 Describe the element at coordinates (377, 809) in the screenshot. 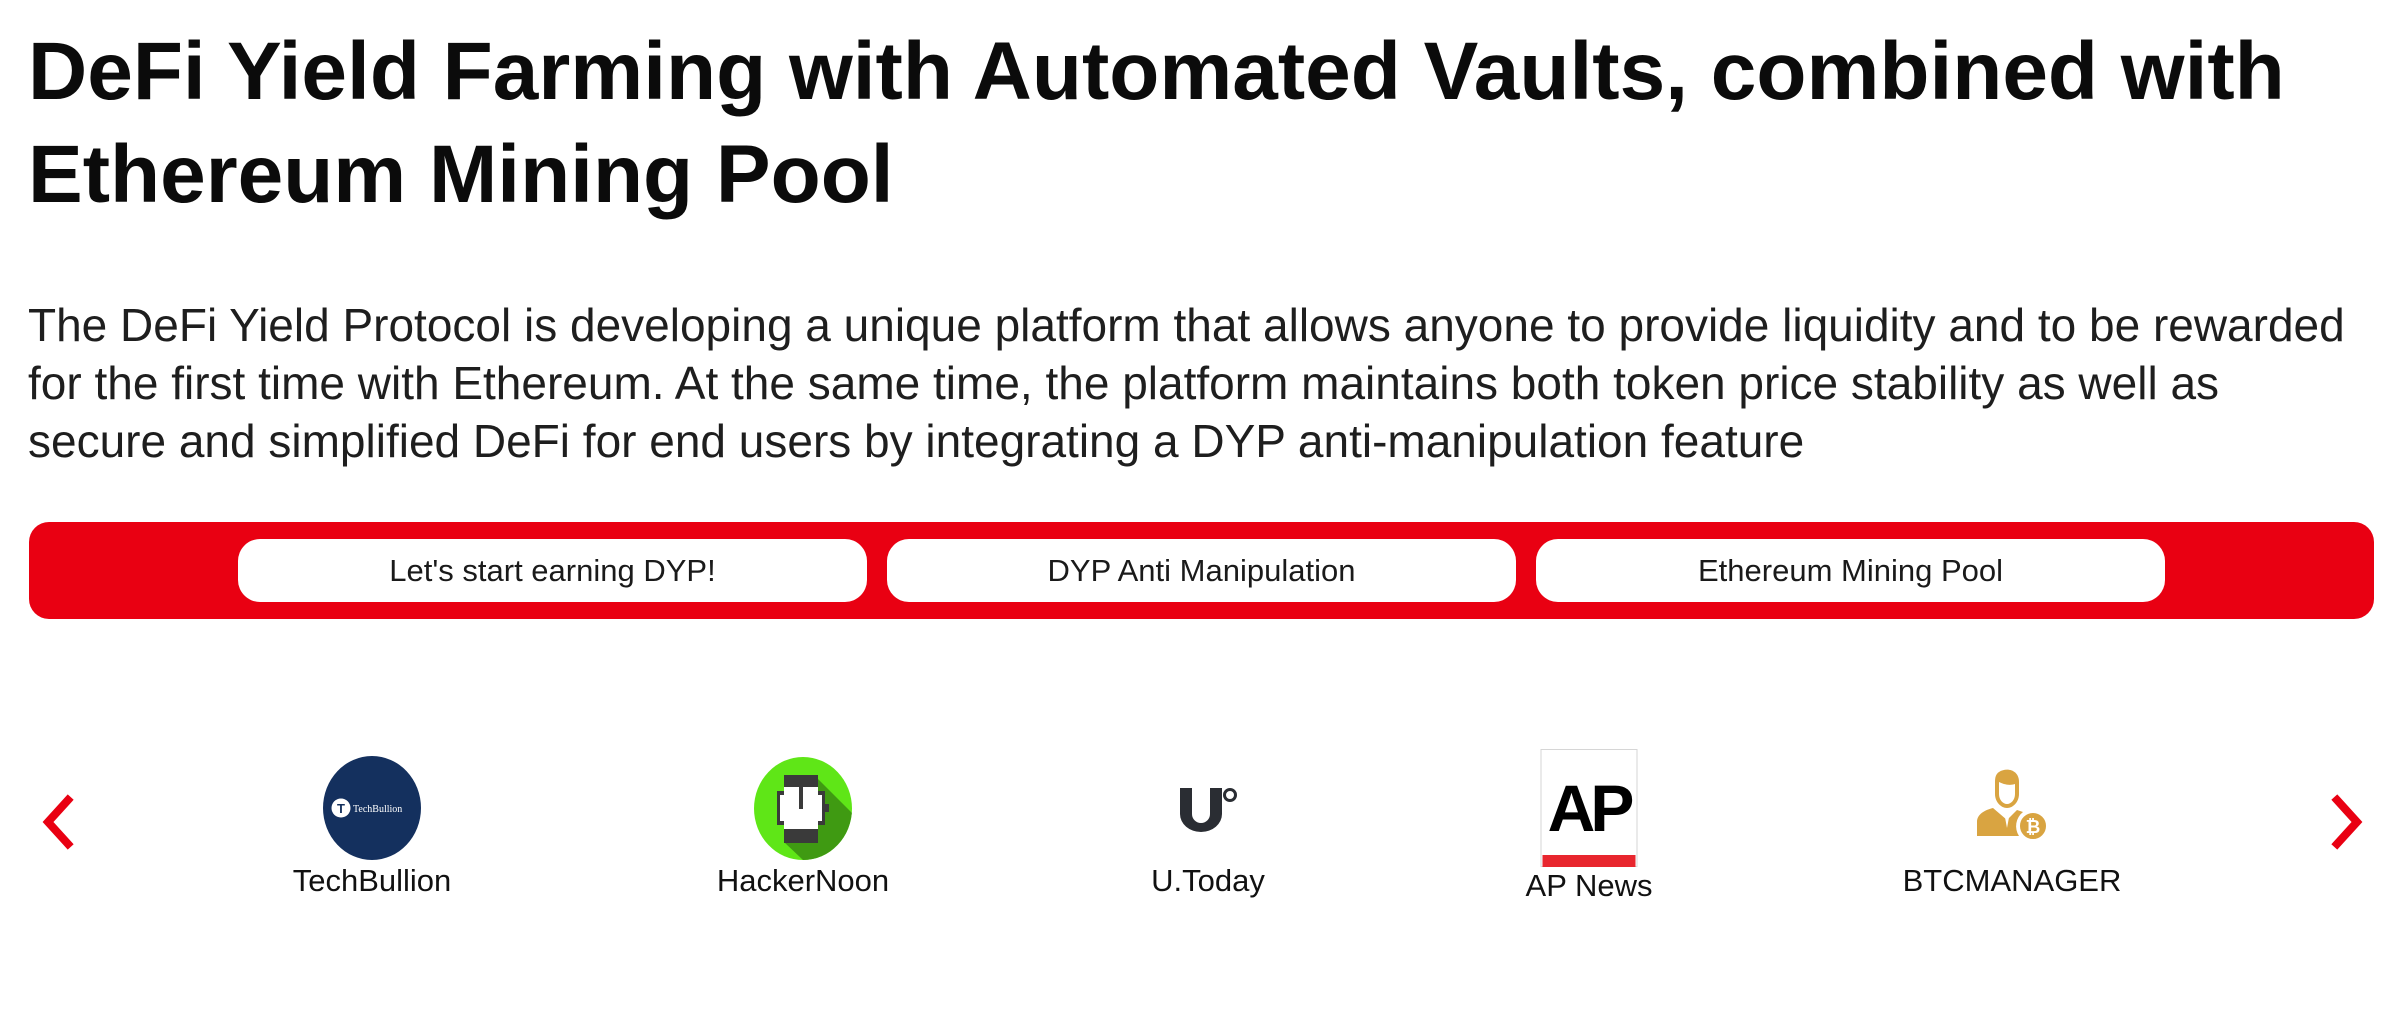

I see `techbullion-logo-text: TechBullion` at that location.